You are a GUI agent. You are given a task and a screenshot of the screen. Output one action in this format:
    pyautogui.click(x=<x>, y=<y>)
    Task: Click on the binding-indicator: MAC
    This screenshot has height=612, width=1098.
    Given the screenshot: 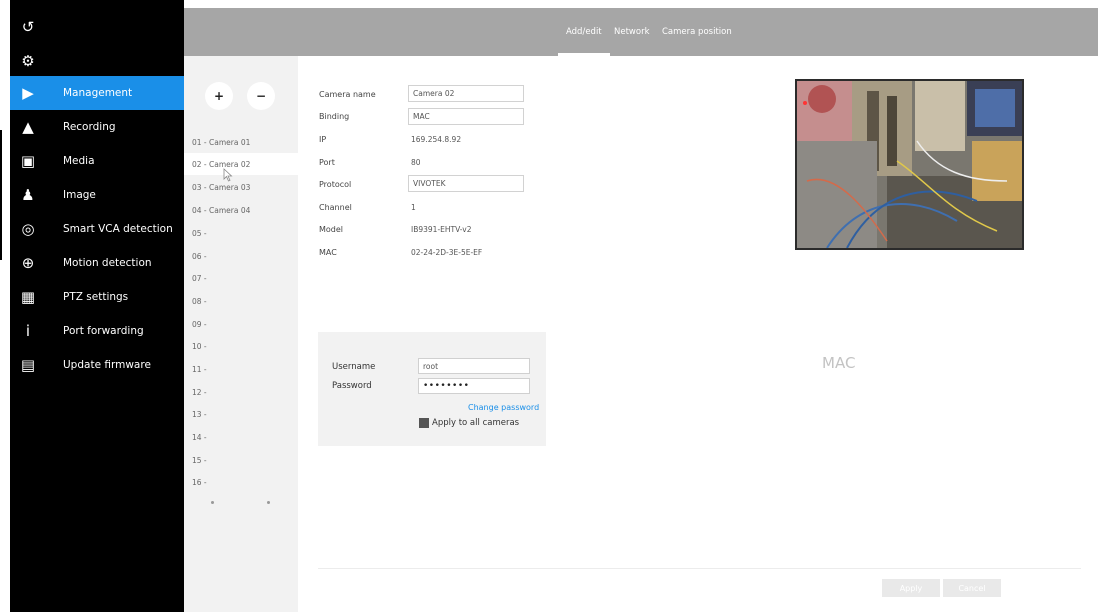 What is the action you would take?
    pyautogui.click(x=839, y=363)
    